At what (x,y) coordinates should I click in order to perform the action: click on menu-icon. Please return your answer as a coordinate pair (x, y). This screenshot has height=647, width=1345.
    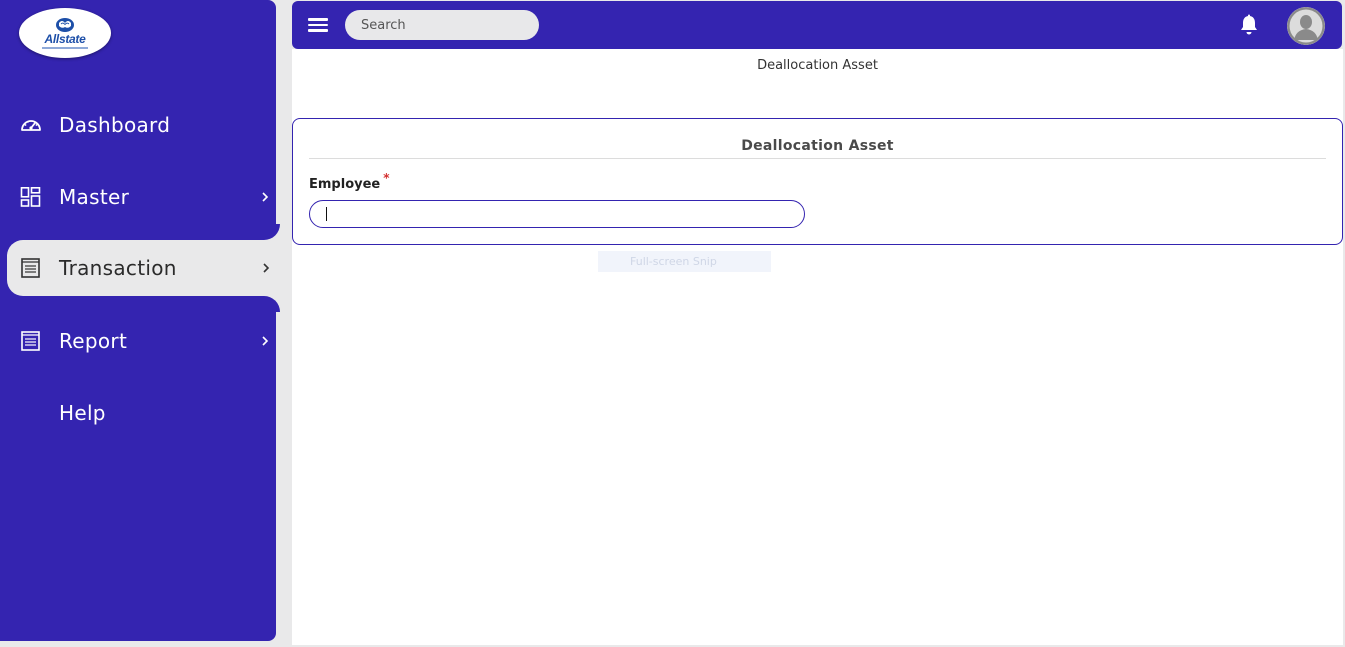
    Looking at the image, I should click on (318, 25).